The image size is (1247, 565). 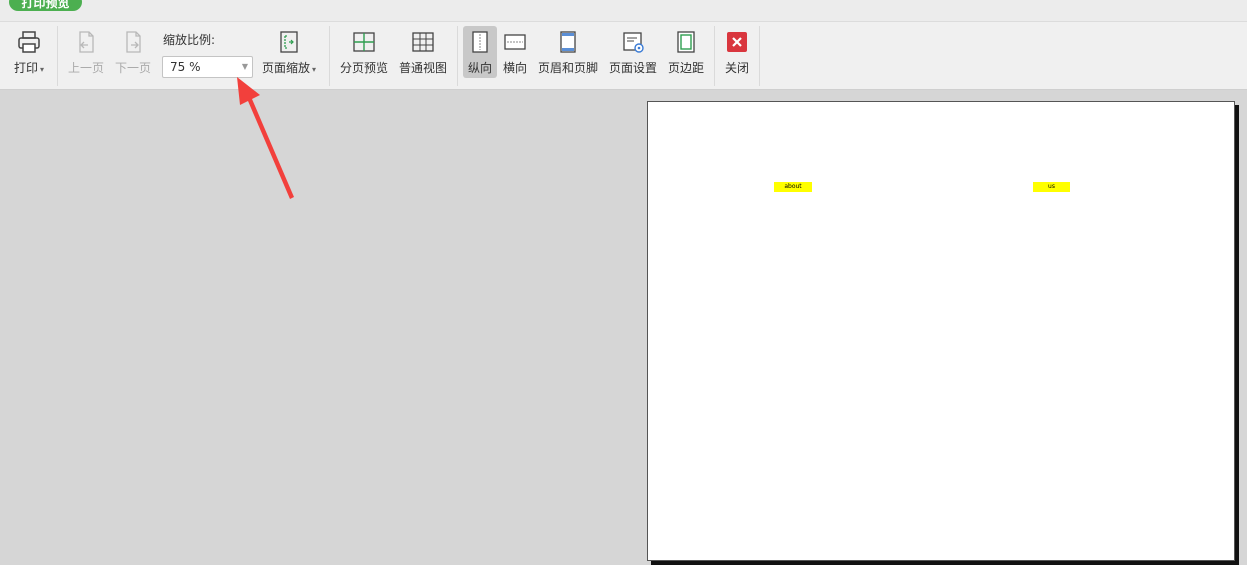 I want to click on highlighted-cell: about, so click(x=793, y=187).